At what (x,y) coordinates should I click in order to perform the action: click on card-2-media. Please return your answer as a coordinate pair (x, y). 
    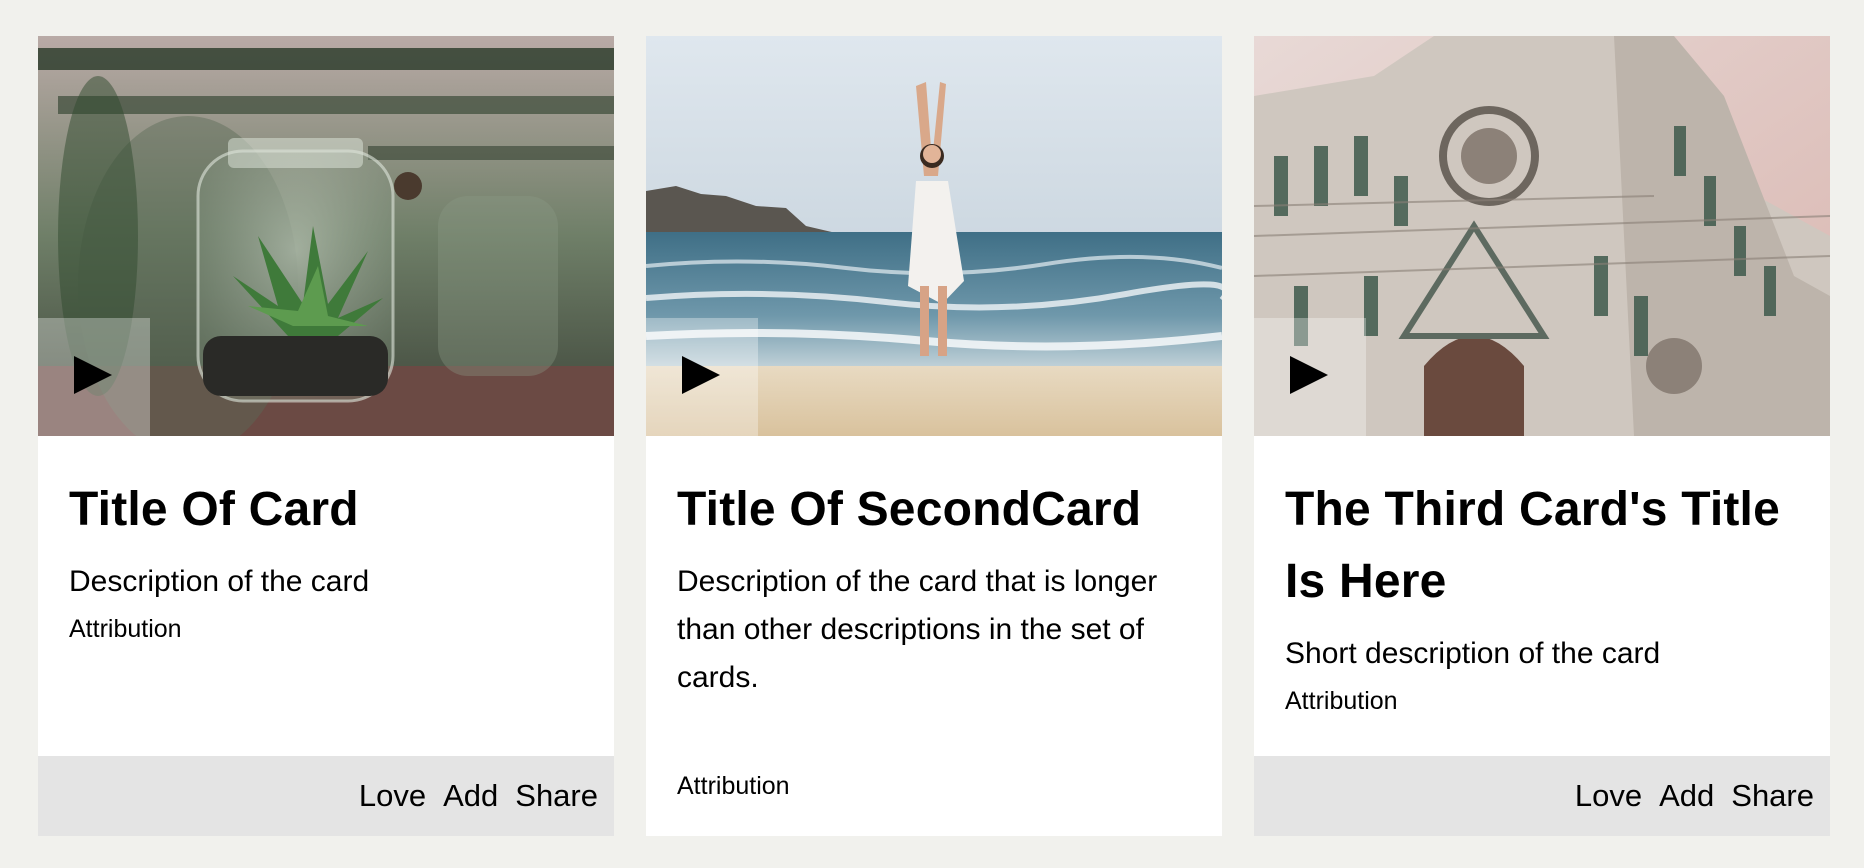
    Looking at the image, I should click on (934, 236).